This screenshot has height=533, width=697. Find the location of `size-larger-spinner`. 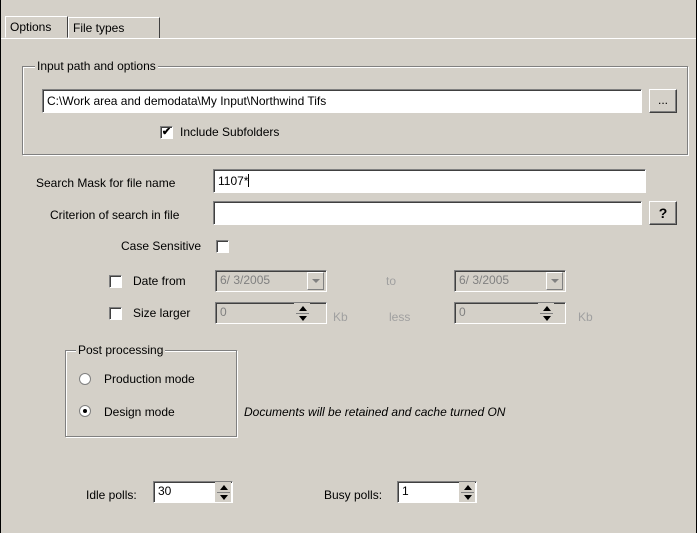

size-larger-spinner is located at coordinates (302, 313).